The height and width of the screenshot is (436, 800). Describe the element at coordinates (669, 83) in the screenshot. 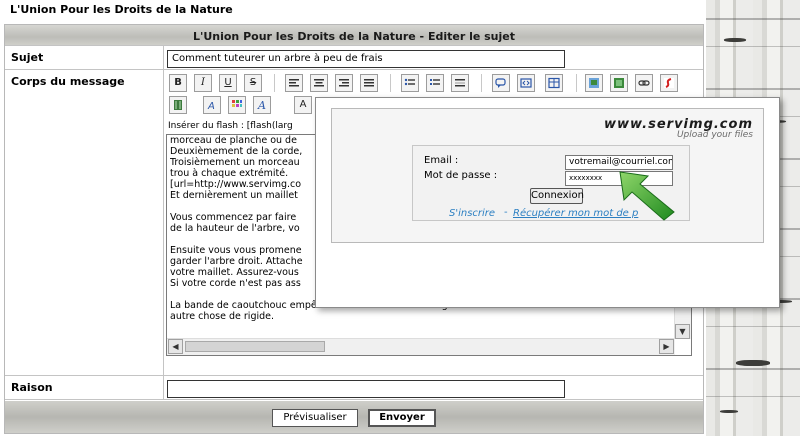

I see `flash-icon` at that location.